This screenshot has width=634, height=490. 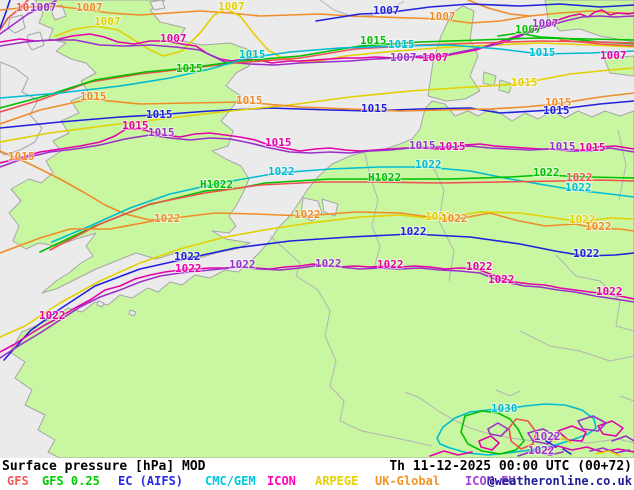 I want to click on legend-model-ec-aifs: EC (AIFS), so click(x=151, y=481).